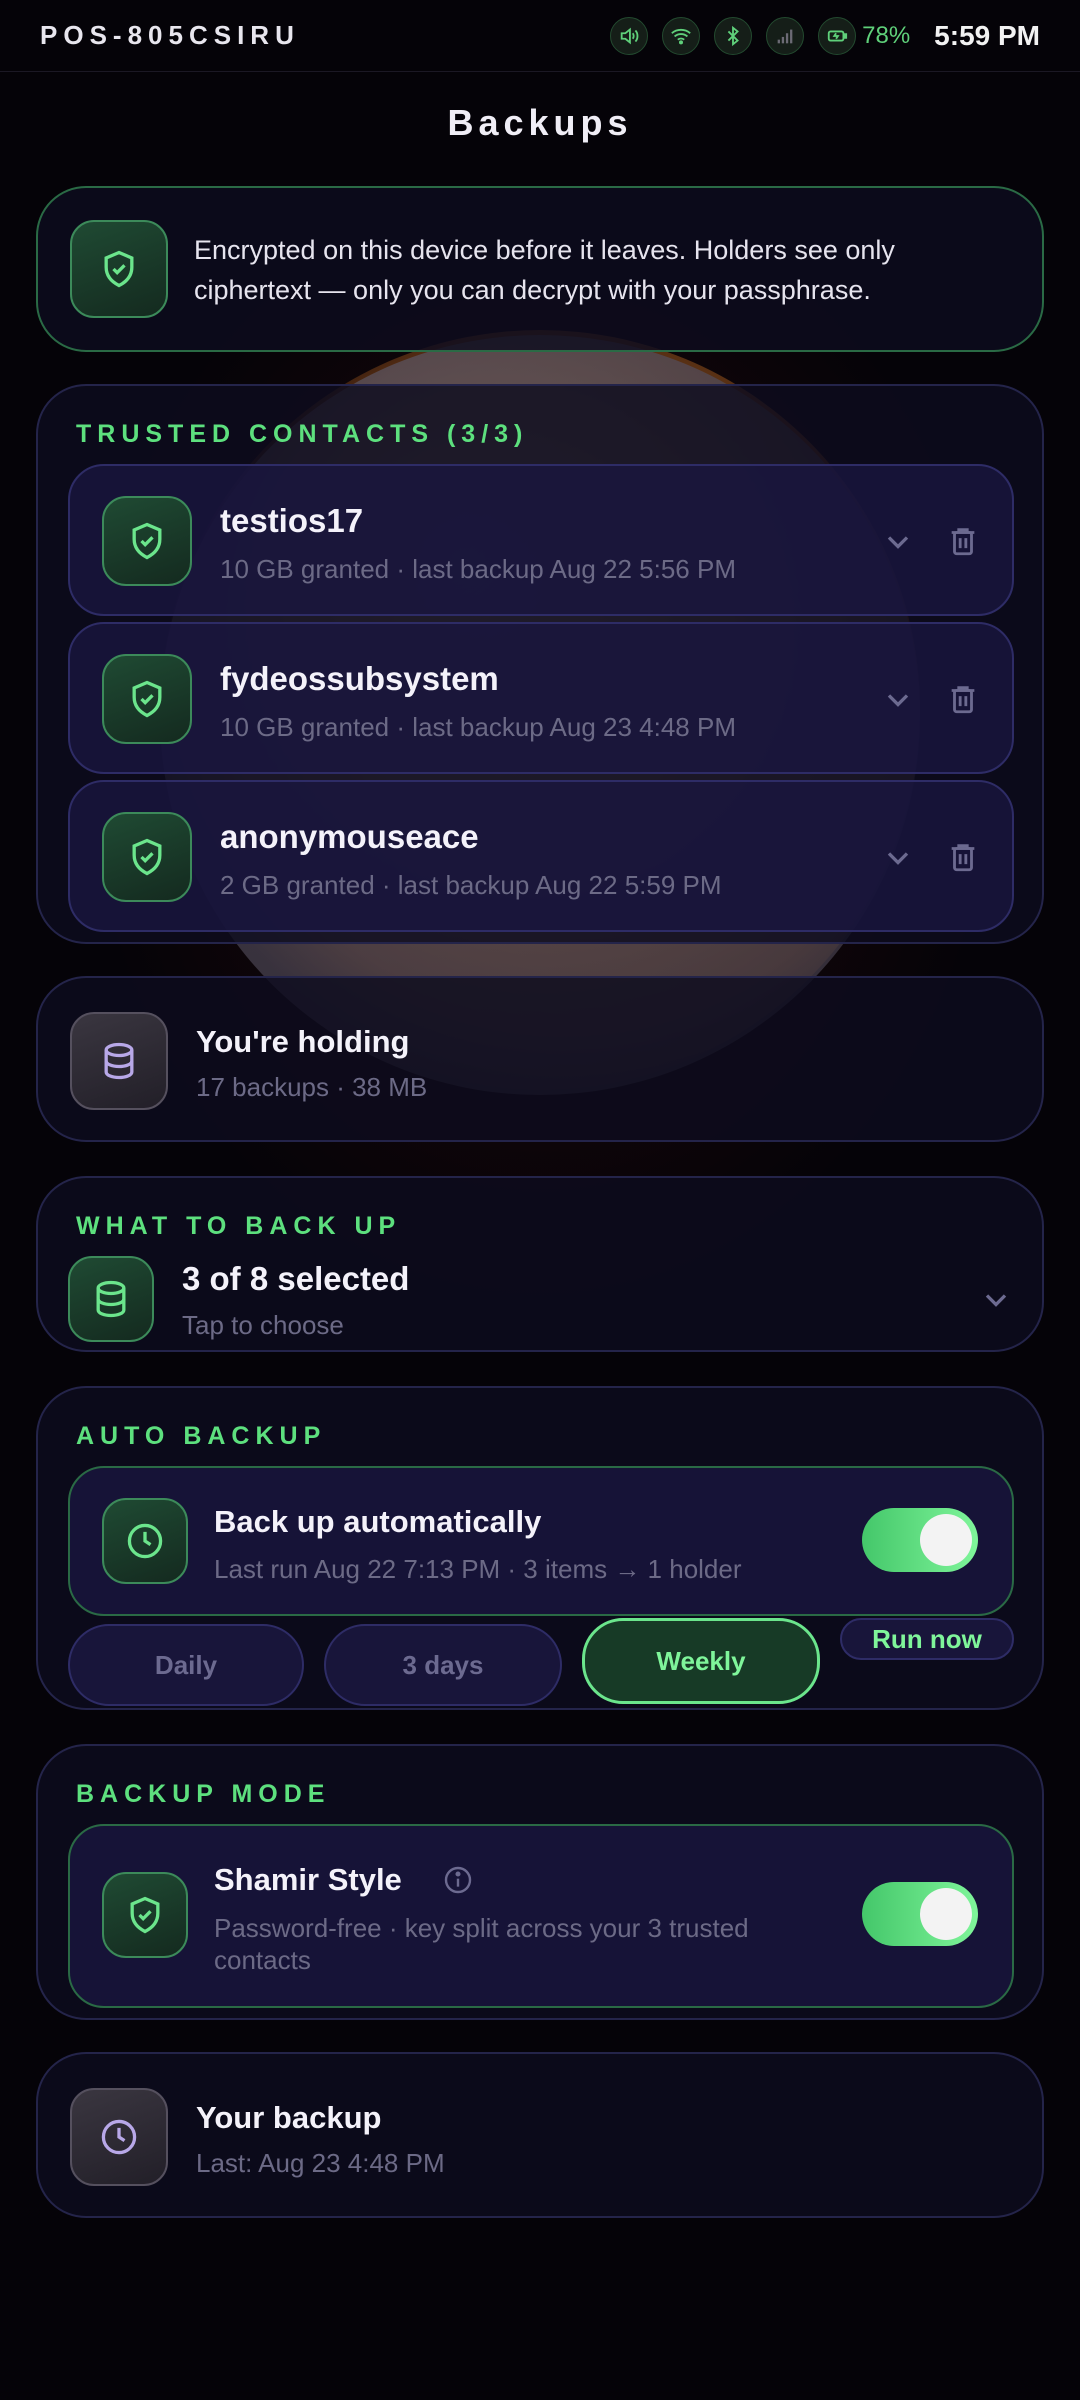 Image resolution: width=1080 pixels, height=2400 pixels. I want to click on frequency-weekly: Weekly, so click(701, 1661).